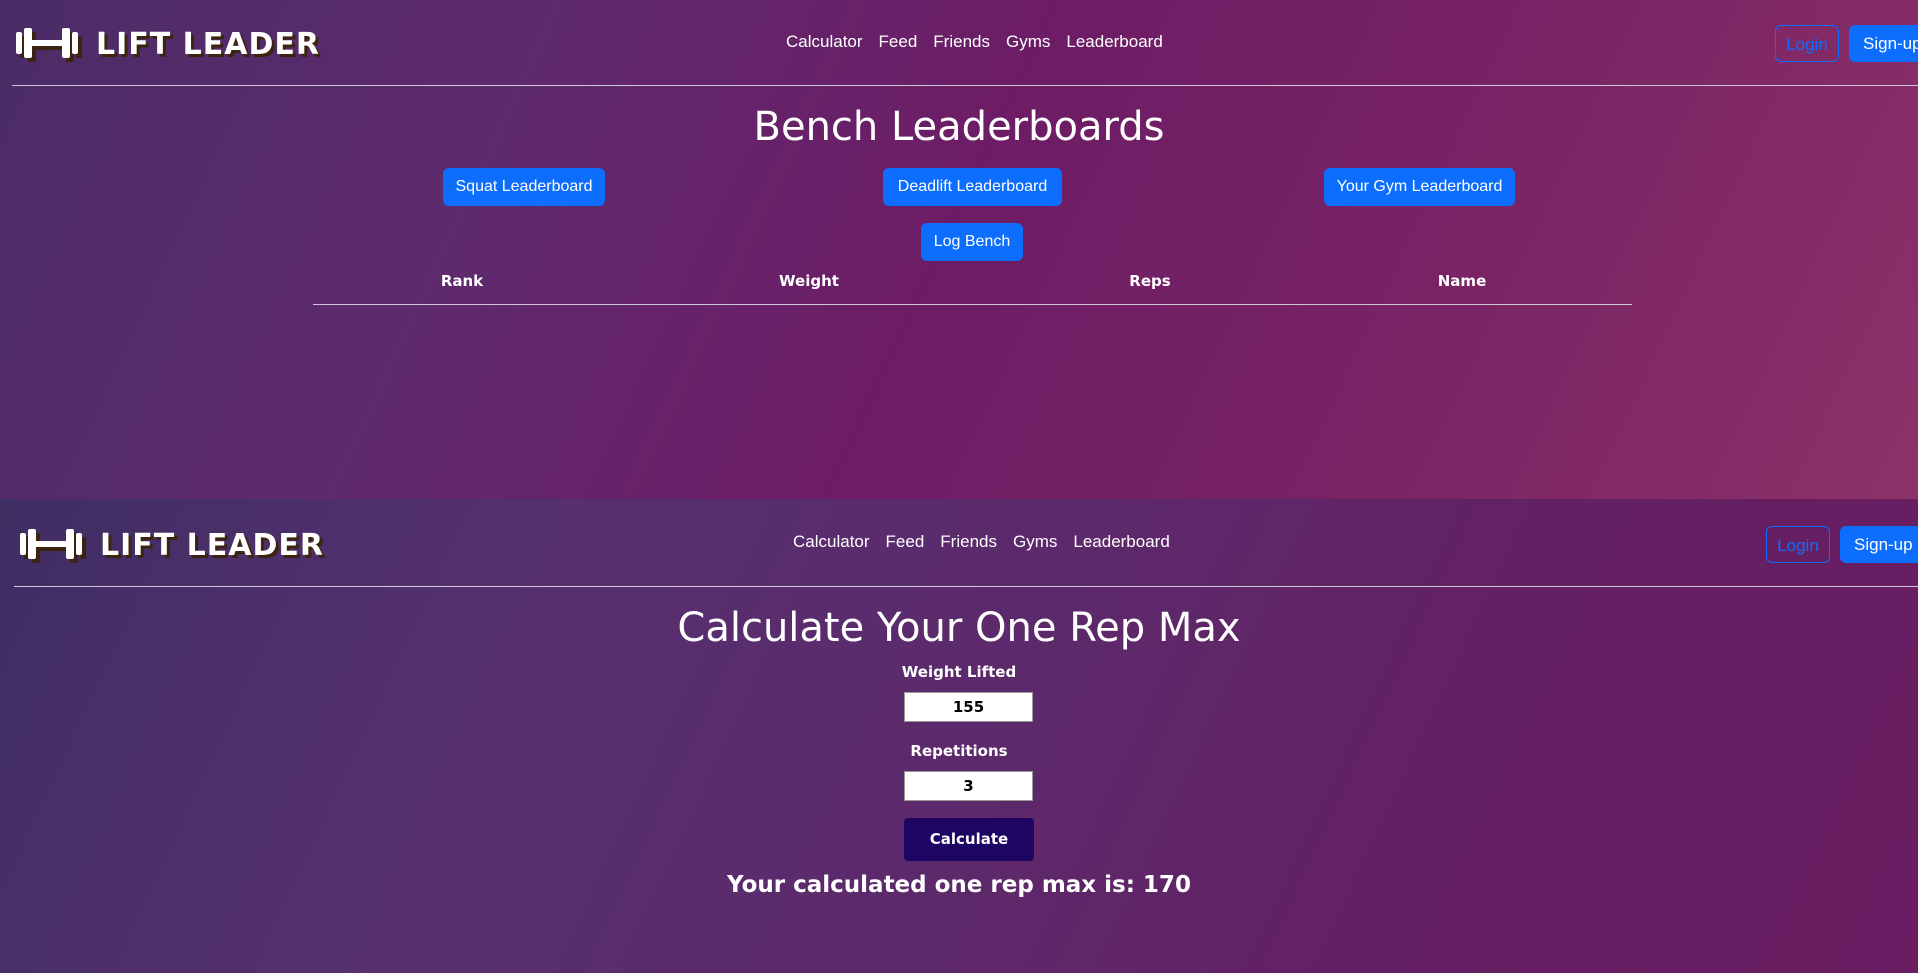 The image size is (1918, 973). I want to click on page-title: Bench Leaderboards, so click(959, 127).